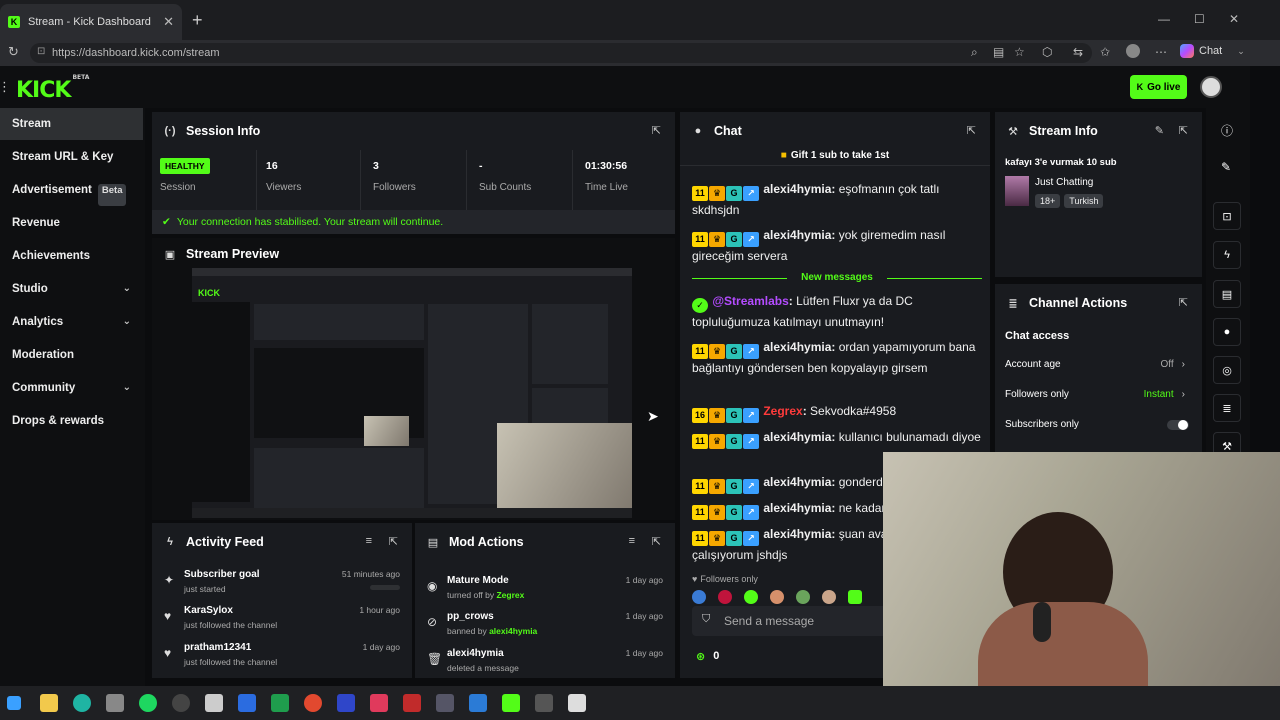  Describe the element at coordinates (71, 190) in the screenshot. I see `sidebar-item-advertisement: Advertisement Beta` at that location.